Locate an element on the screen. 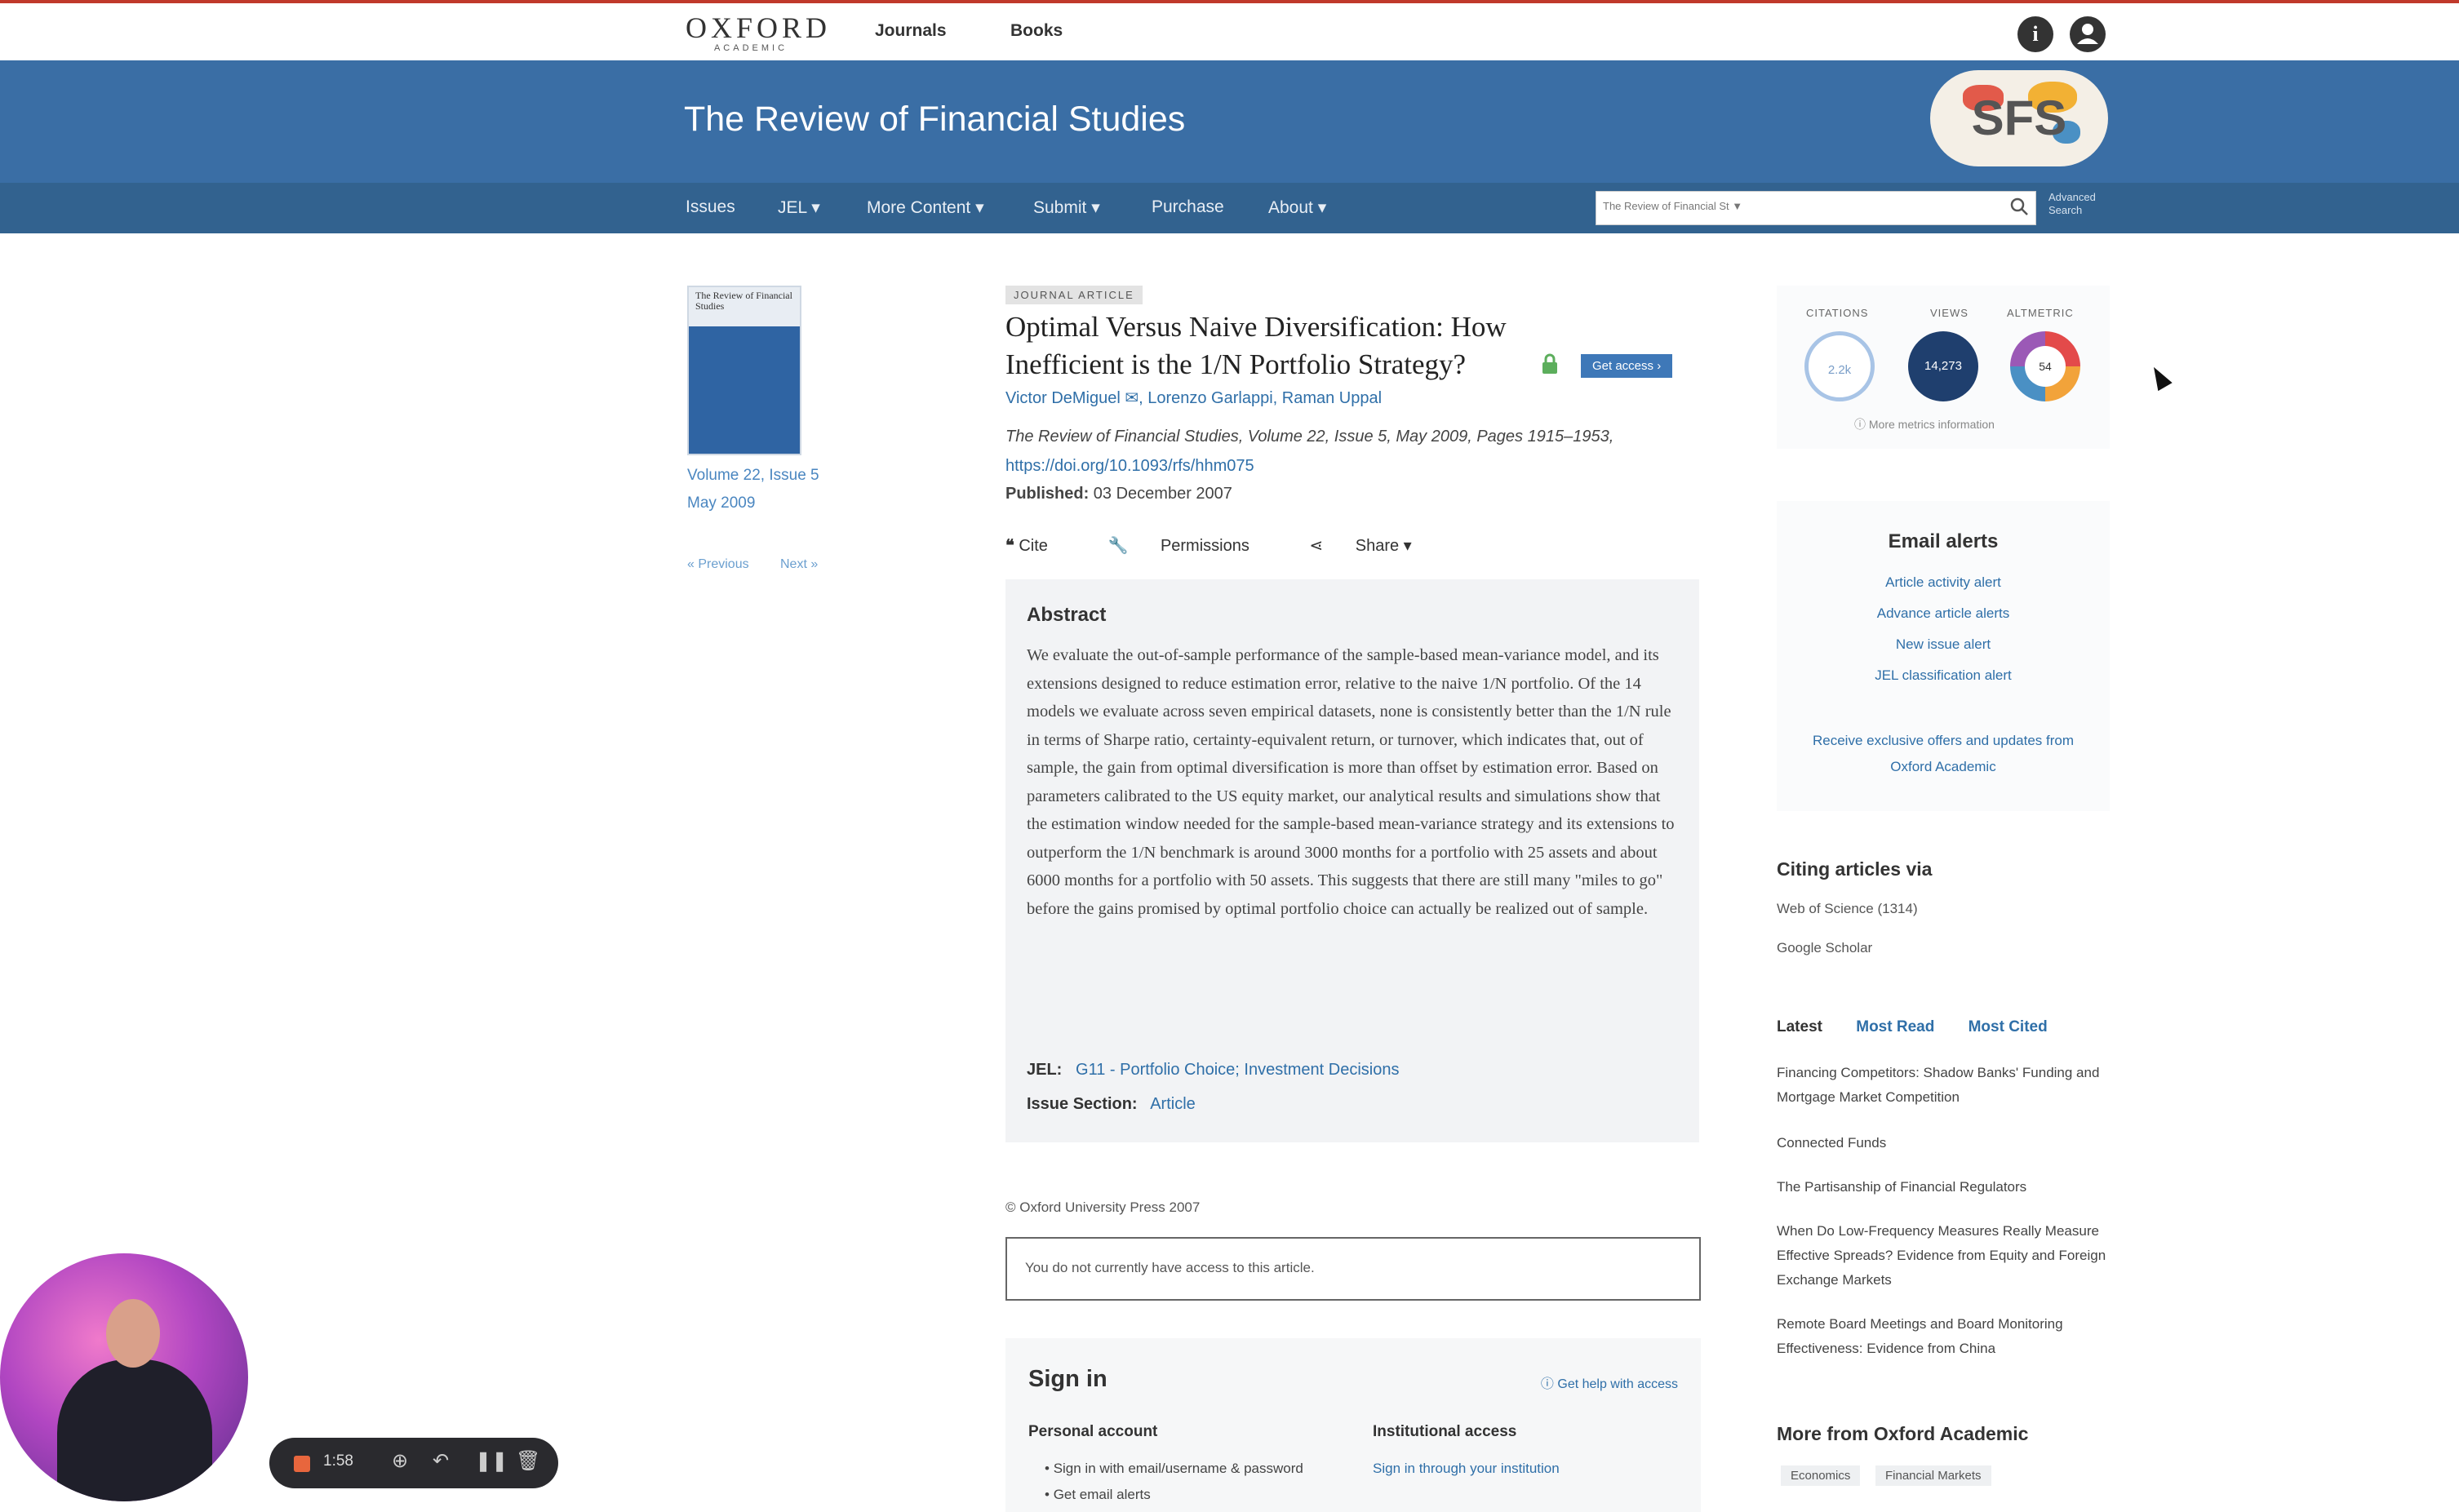 The height and width of the screenshot is (1512, 2459). nav-more-content: More Content ▾ is located at coordinates (925, 207).